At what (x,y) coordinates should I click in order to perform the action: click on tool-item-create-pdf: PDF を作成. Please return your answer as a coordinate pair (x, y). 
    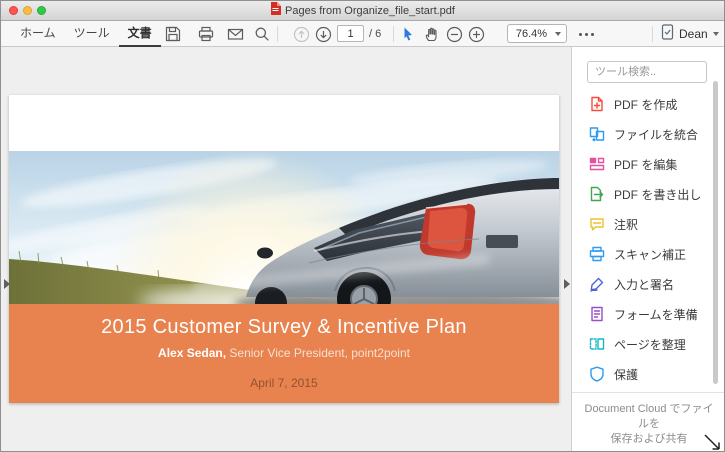
    Looking at the image, I should click on (648, 104).